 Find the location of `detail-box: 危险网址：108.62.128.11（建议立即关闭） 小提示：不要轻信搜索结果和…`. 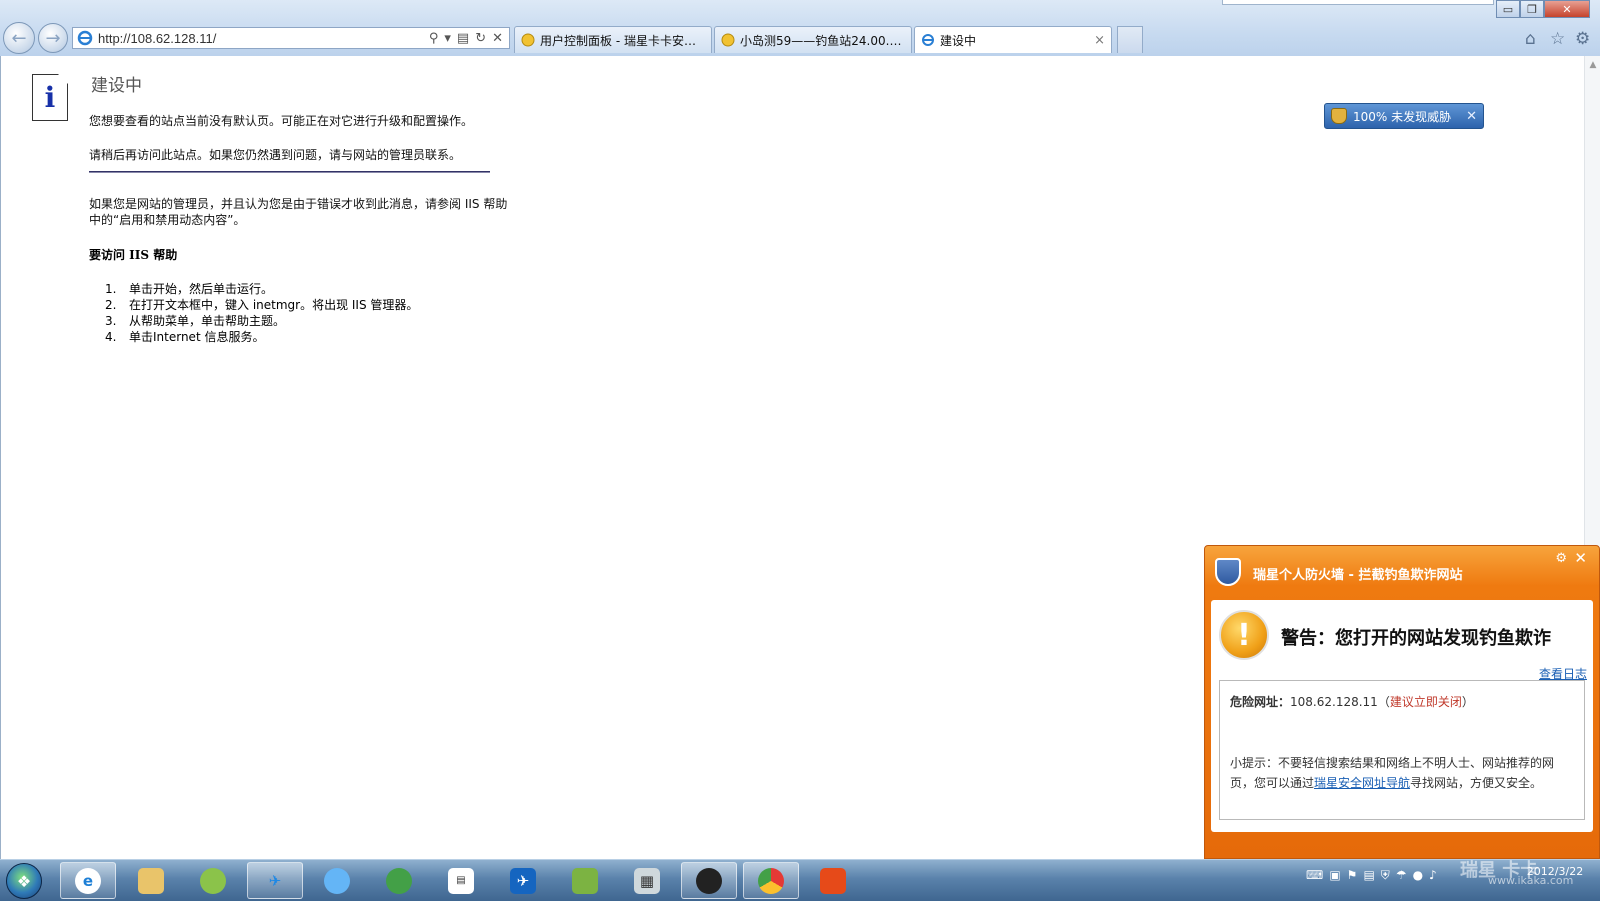

detail-box: 危险网址：108.62.128.11（建议立即关闭） 小提示：不要轻信搜索结果和… is located at coordinates (1402, 750).